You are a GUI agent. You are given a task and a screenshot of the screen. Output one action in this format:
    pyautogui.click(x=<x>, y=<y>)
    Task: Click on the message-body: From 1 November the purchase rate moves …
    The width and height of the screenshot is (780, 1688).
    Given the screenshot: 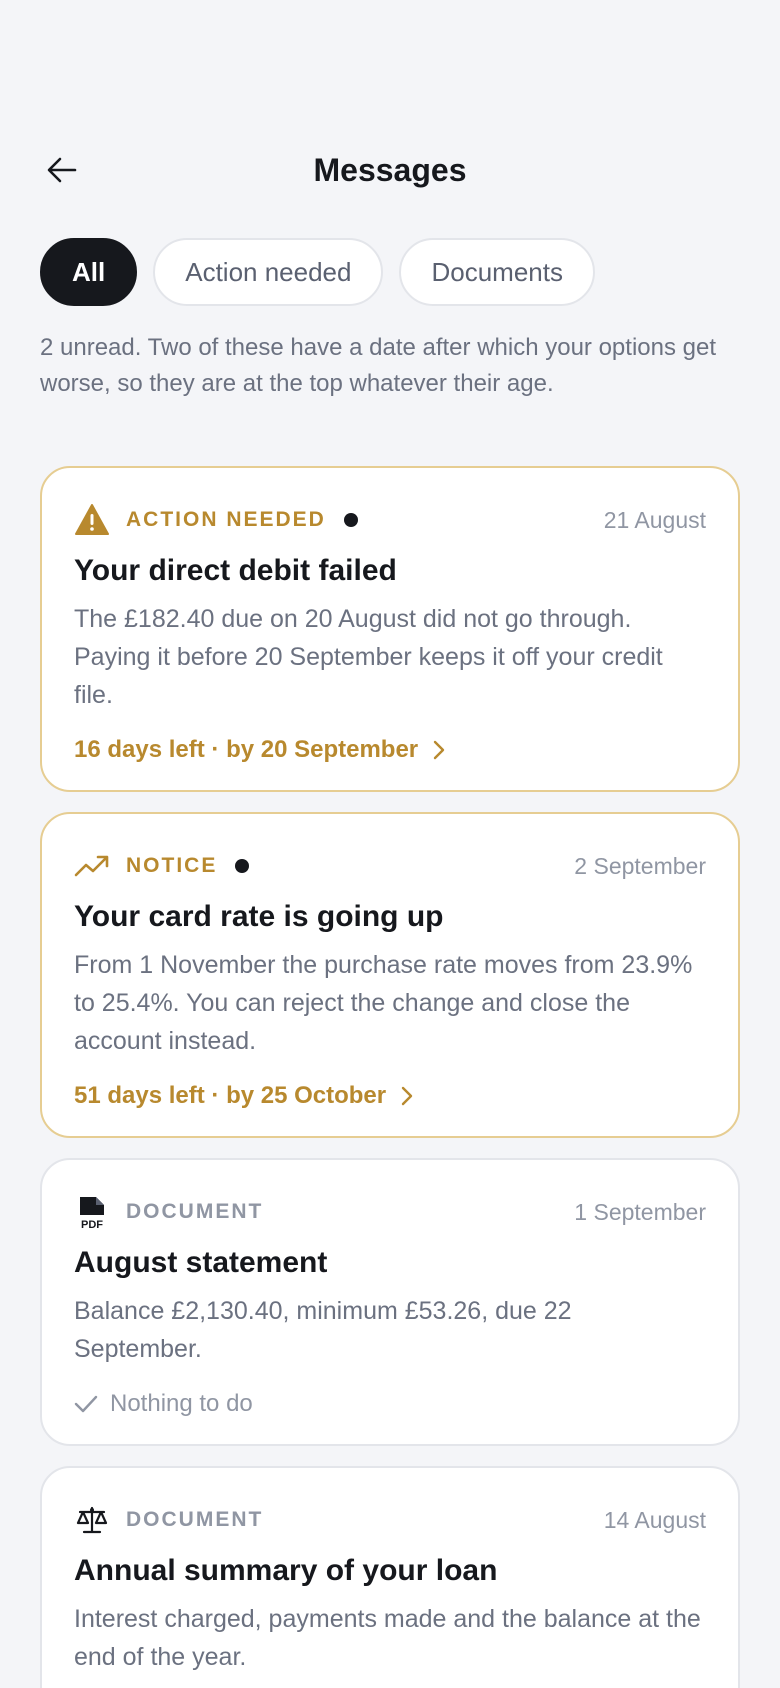 What is the action you would take?
    pyautogui.click(x=383, y=1003)
    